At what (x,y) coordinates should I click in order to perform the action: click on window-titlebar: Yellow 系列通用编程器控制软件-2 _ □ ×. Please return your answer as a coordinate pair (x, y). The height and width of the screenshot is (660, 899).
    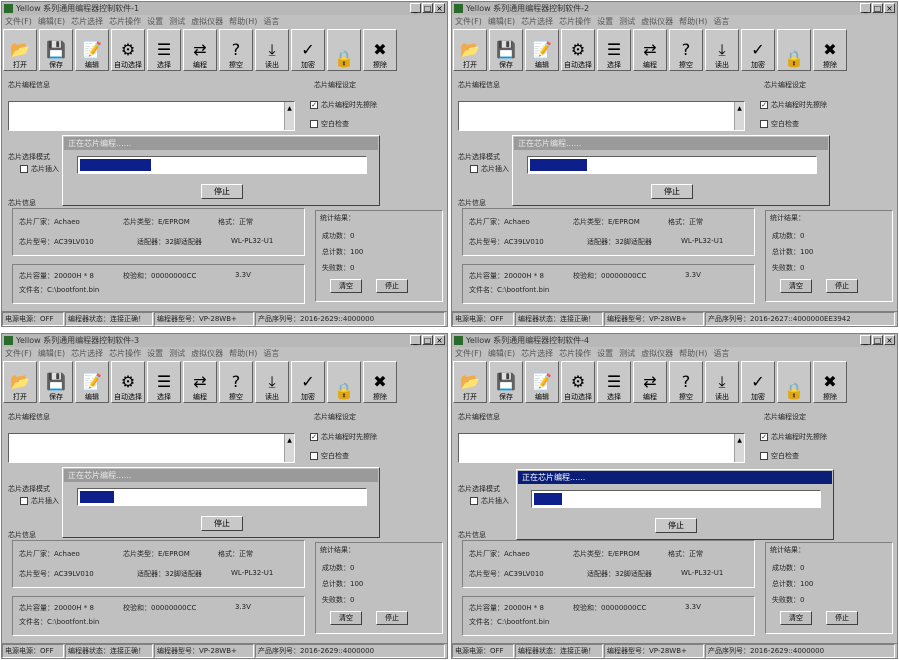
    Looking at the image, I should click on (674, 8).